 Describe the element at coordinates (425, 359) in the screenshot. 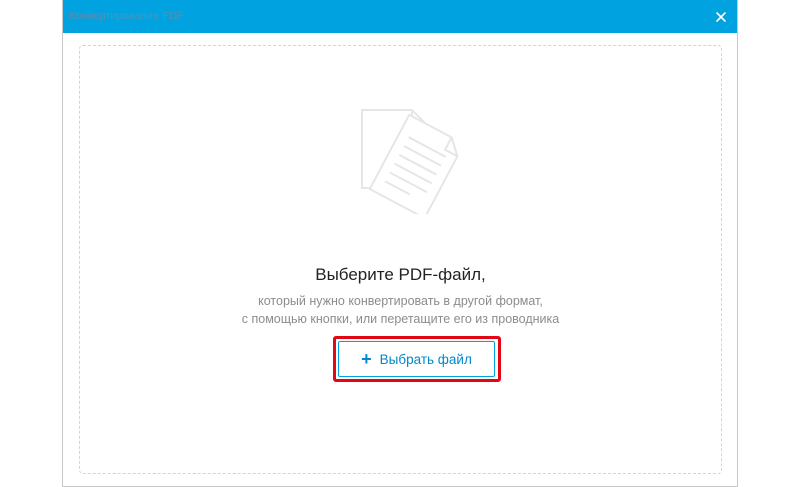

I see `choose-file-label: Выбрать файл` at that location.